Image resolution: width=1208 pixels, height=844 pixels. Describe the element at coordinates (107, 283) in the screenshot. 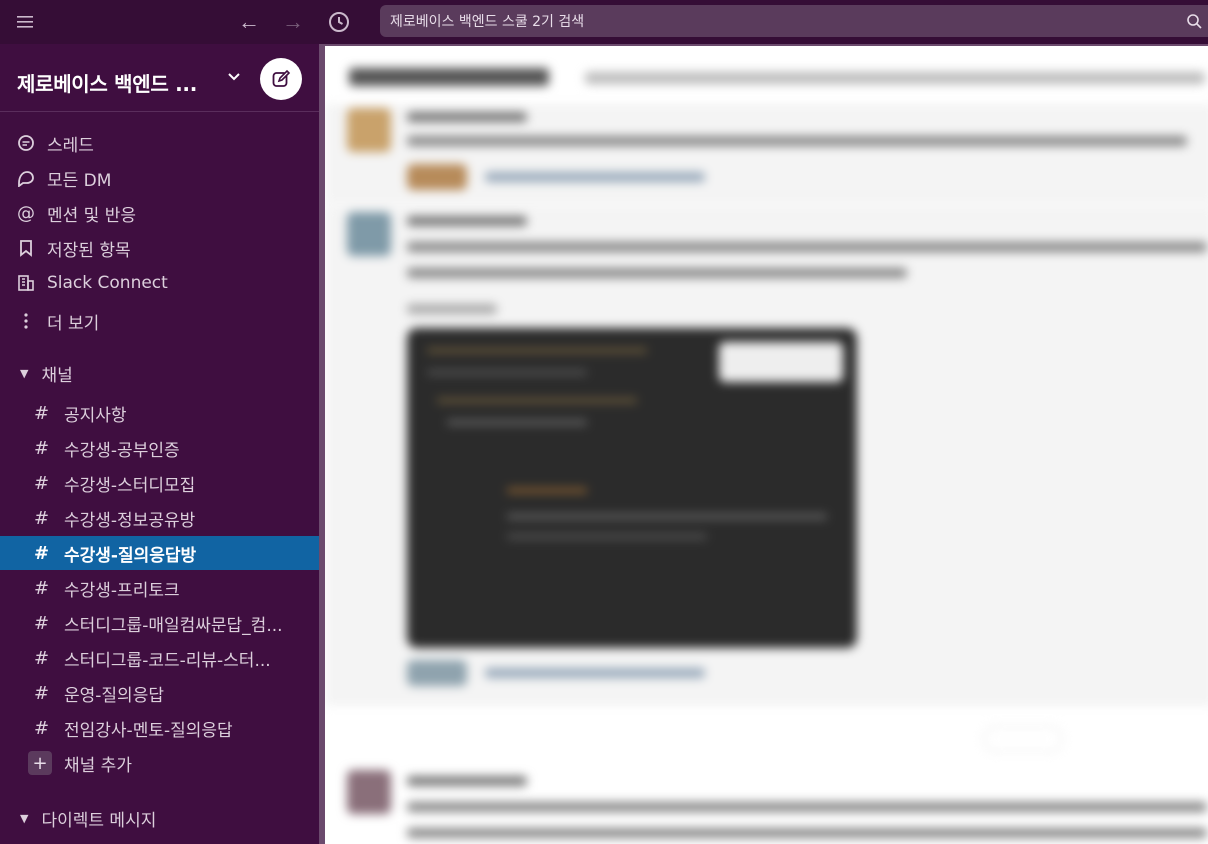

I see `nav-item-label: Slack Connect` at that location.